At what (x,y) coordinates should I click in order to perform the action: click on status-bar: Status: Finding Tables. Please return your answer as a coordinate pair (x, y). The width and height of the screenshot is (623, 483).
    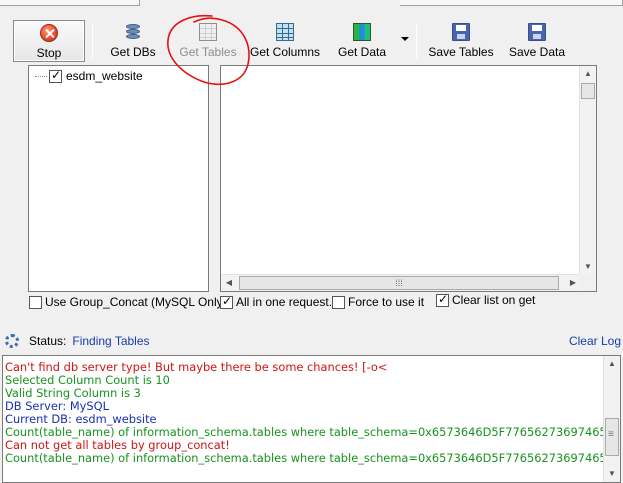
    Looking at the image, I should click on (77, 341).